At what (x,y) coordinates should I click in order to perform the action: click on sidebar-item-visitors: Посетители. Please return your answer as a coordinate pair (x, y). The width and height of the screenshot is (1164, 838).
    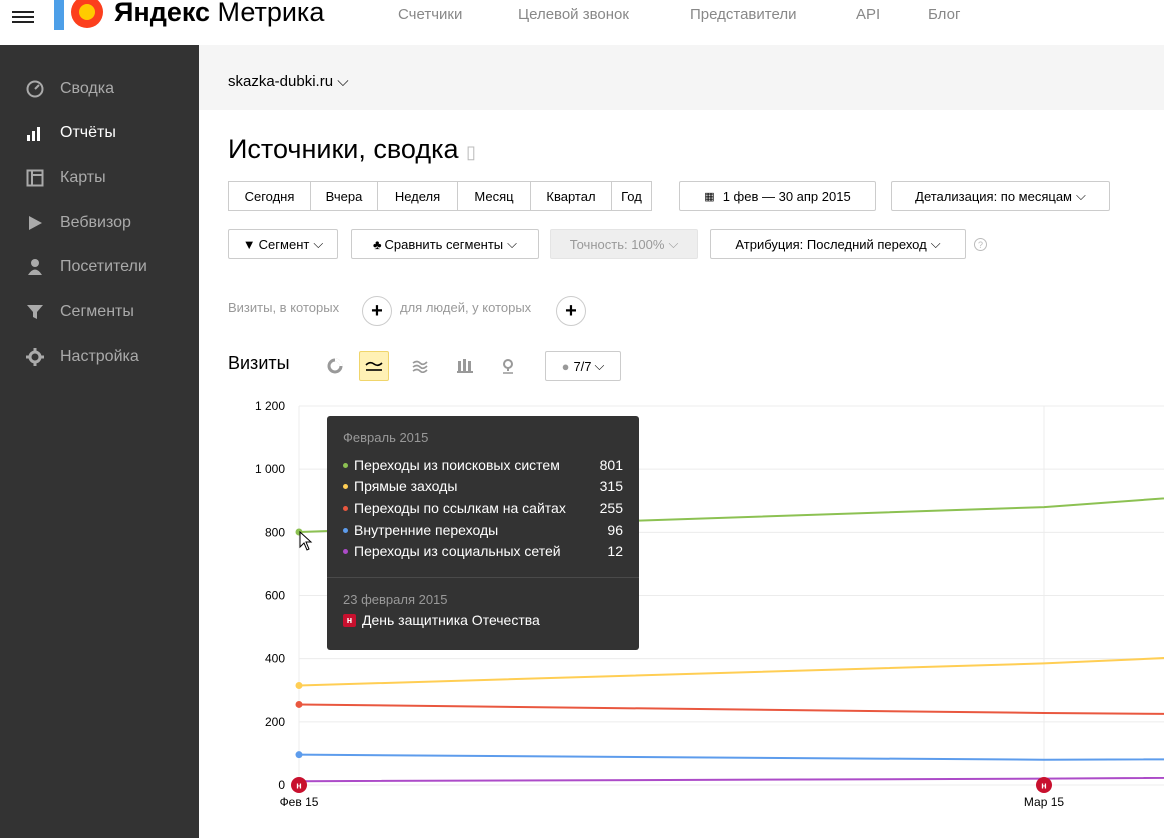
    Looking at the image, I should click on (99, 267).